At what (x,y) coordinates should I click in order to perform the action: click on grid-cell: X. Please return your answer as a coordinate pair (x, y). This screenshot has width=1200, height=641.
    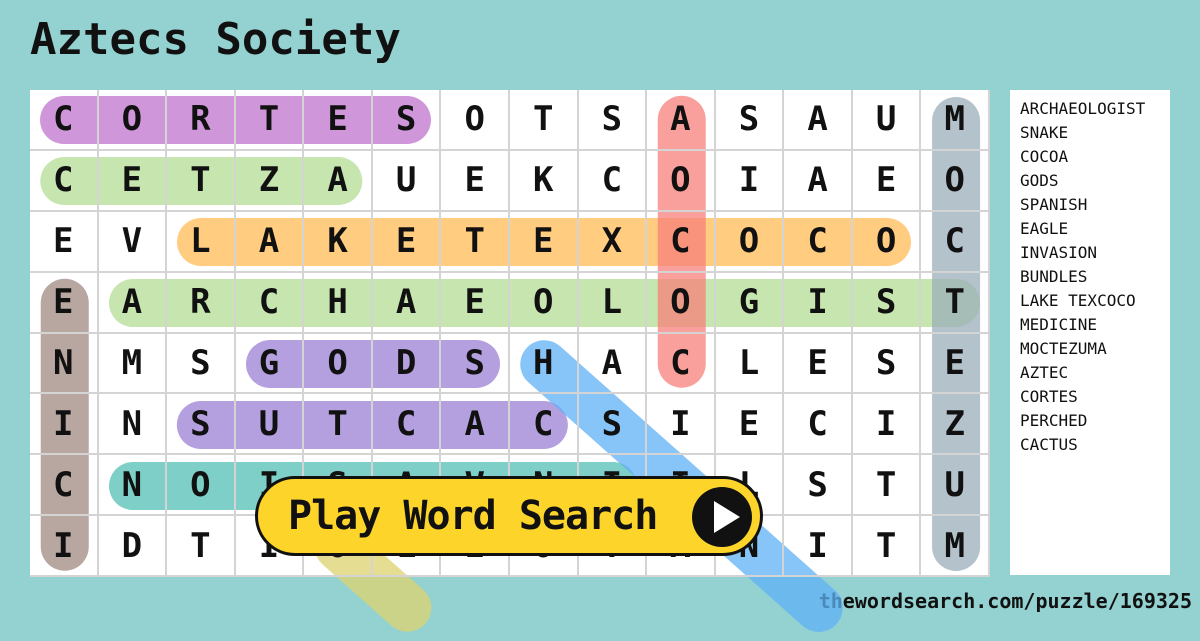
    Looking at the image, I should click on (613, 242).